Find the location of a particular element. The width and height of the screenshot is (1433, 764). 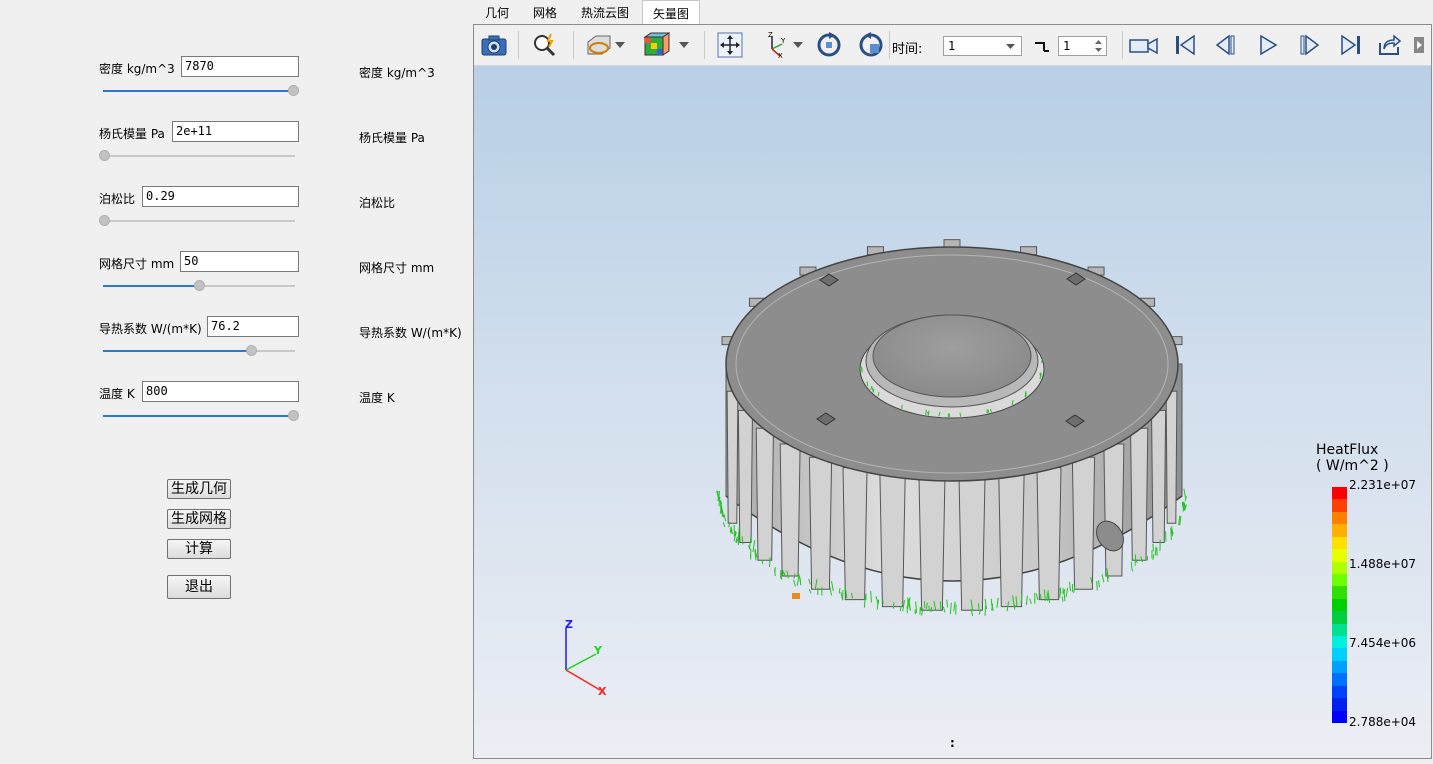

svg-text: Y is located at coordinates (783, 41).